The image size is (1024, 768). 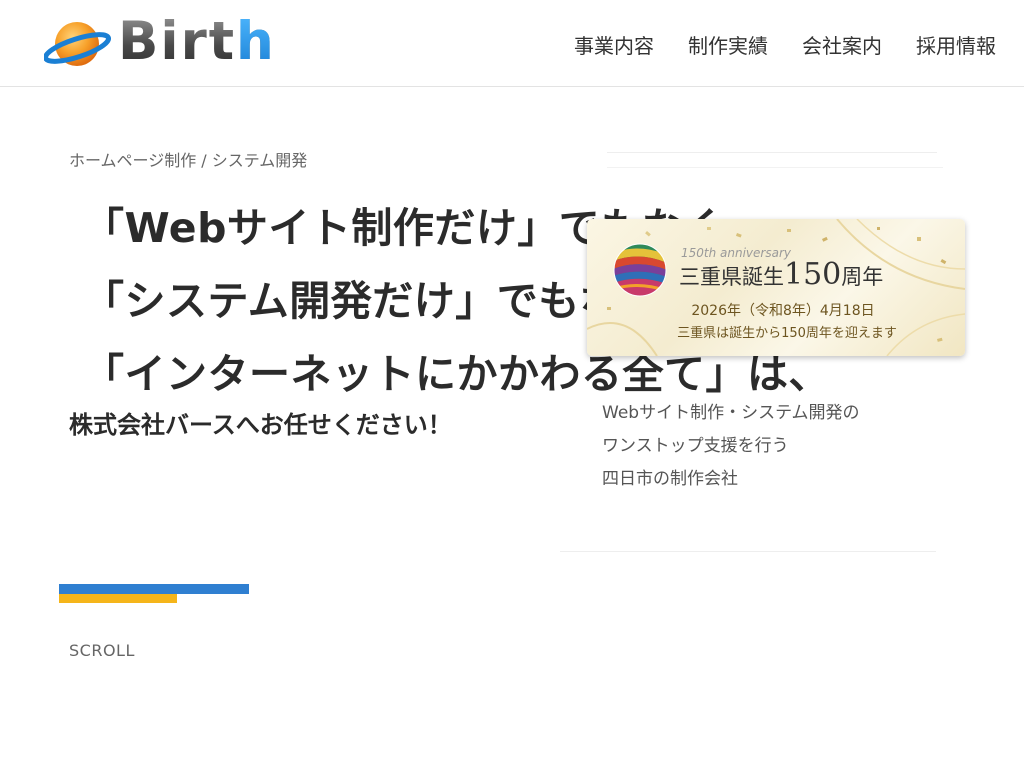 I want to click on tagline-line: ワンストップ支援を行う, so click(x=695, y=446).